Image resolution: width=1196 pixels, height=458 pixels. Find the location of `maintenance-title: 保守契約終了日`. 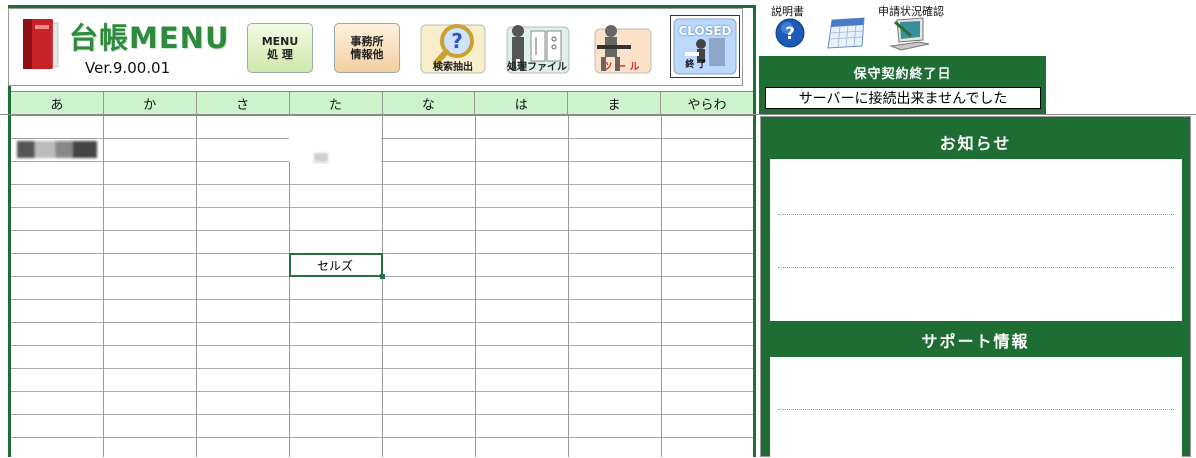

maintenance-title: 保守契約終了日 is located at coordinates (902, 74).